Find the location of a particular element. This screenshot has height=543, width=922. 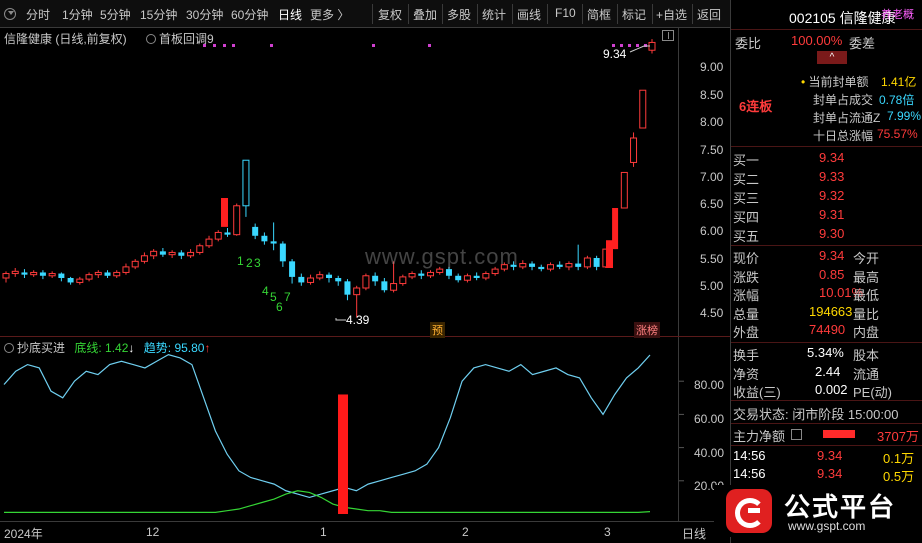

biaoji-button: 标记 is located at coordinates (634, 14).